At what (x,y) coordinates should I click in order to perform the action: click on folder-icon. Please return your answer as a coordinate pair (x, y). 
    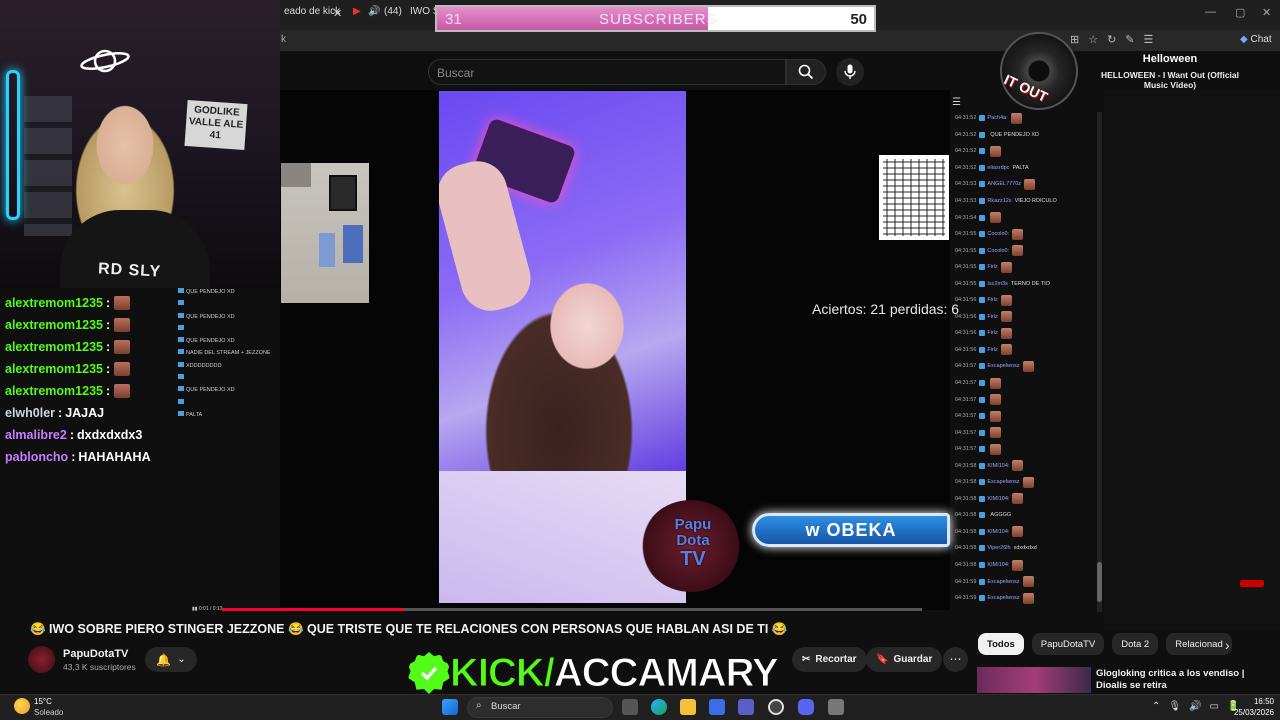
    Looking at the image, I should click on (688, 707).